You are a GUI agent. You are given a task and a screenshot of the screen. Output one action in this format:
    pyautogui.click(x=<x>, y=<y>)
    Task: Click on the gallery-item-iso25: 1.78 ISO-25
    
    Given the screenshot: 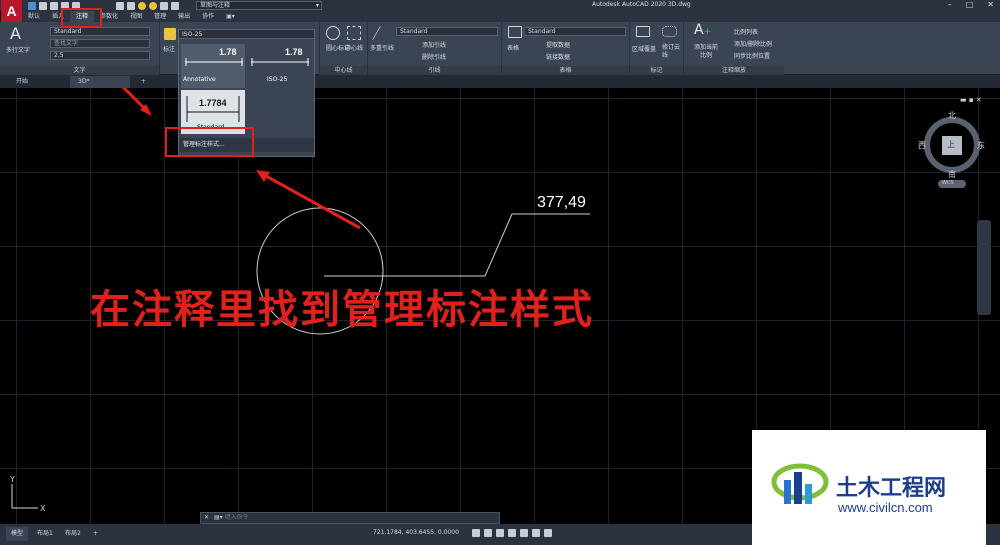 What is the action you would take?
    pyautogui.click(x=279, y=66)
    